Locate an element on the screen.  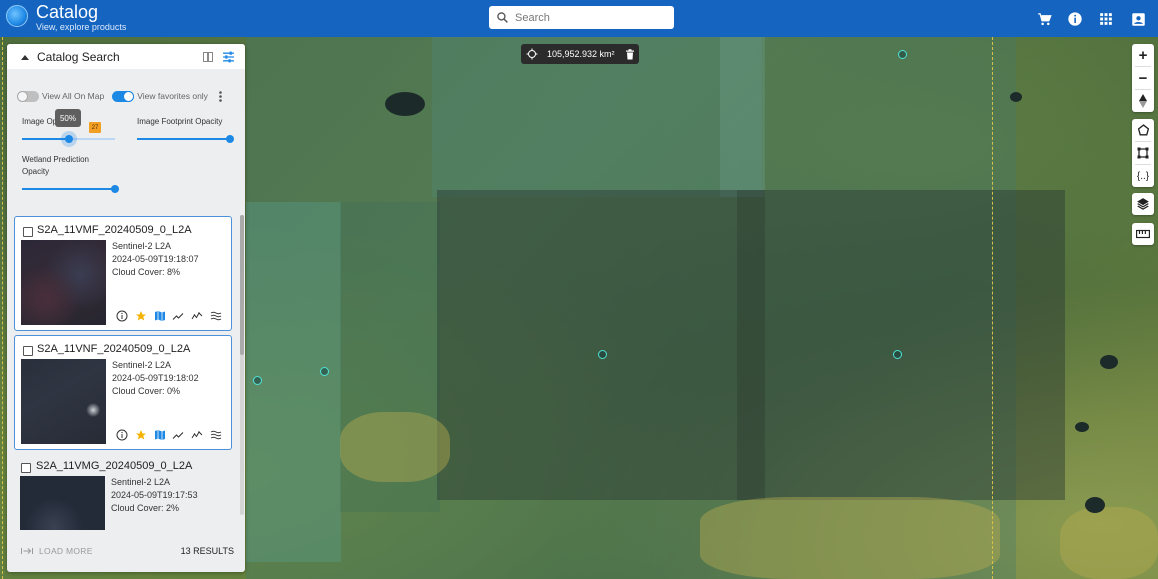
footprint-opacity-label: Image Footprint Opacity is located at coordinates (180, 121).